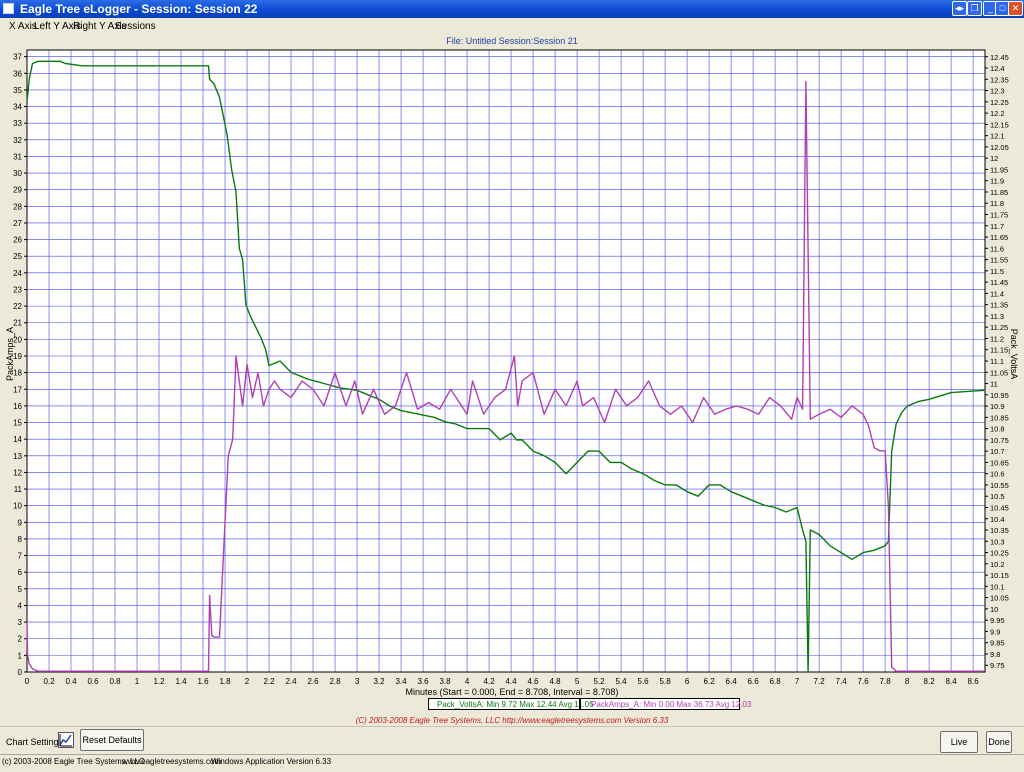  Describe the element at coordinates (17, 406) in the screenshot. I see `y-left-tick-label: 16` at that location.